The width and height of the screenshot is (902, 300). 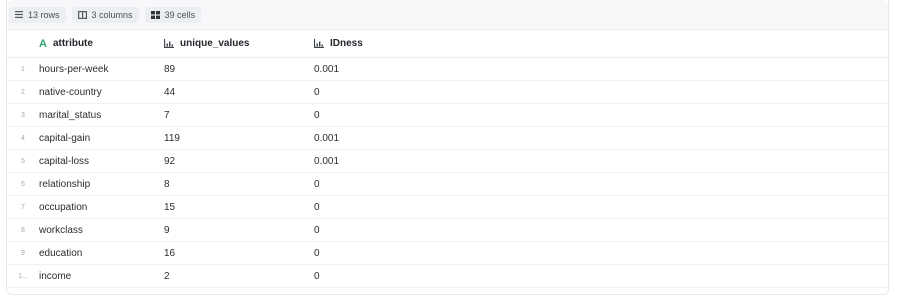 I want to click on columns-count-badge: 3 columns, so click(x=105, y=14).